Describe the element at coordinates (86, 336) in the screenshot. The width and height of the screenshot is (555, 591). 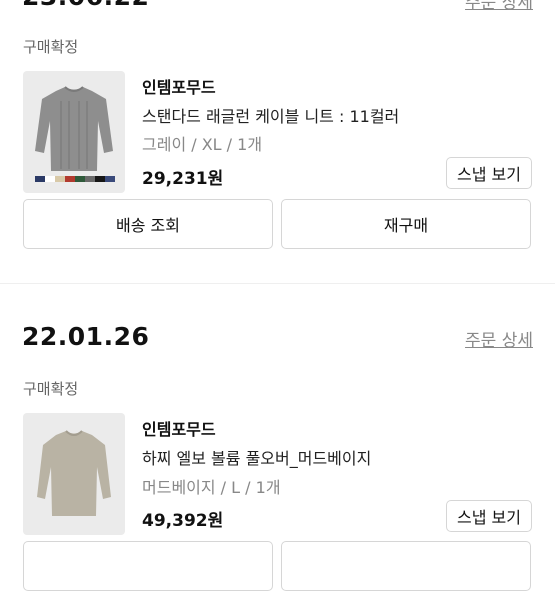
I see `order-date: 22.01.26` at that location.